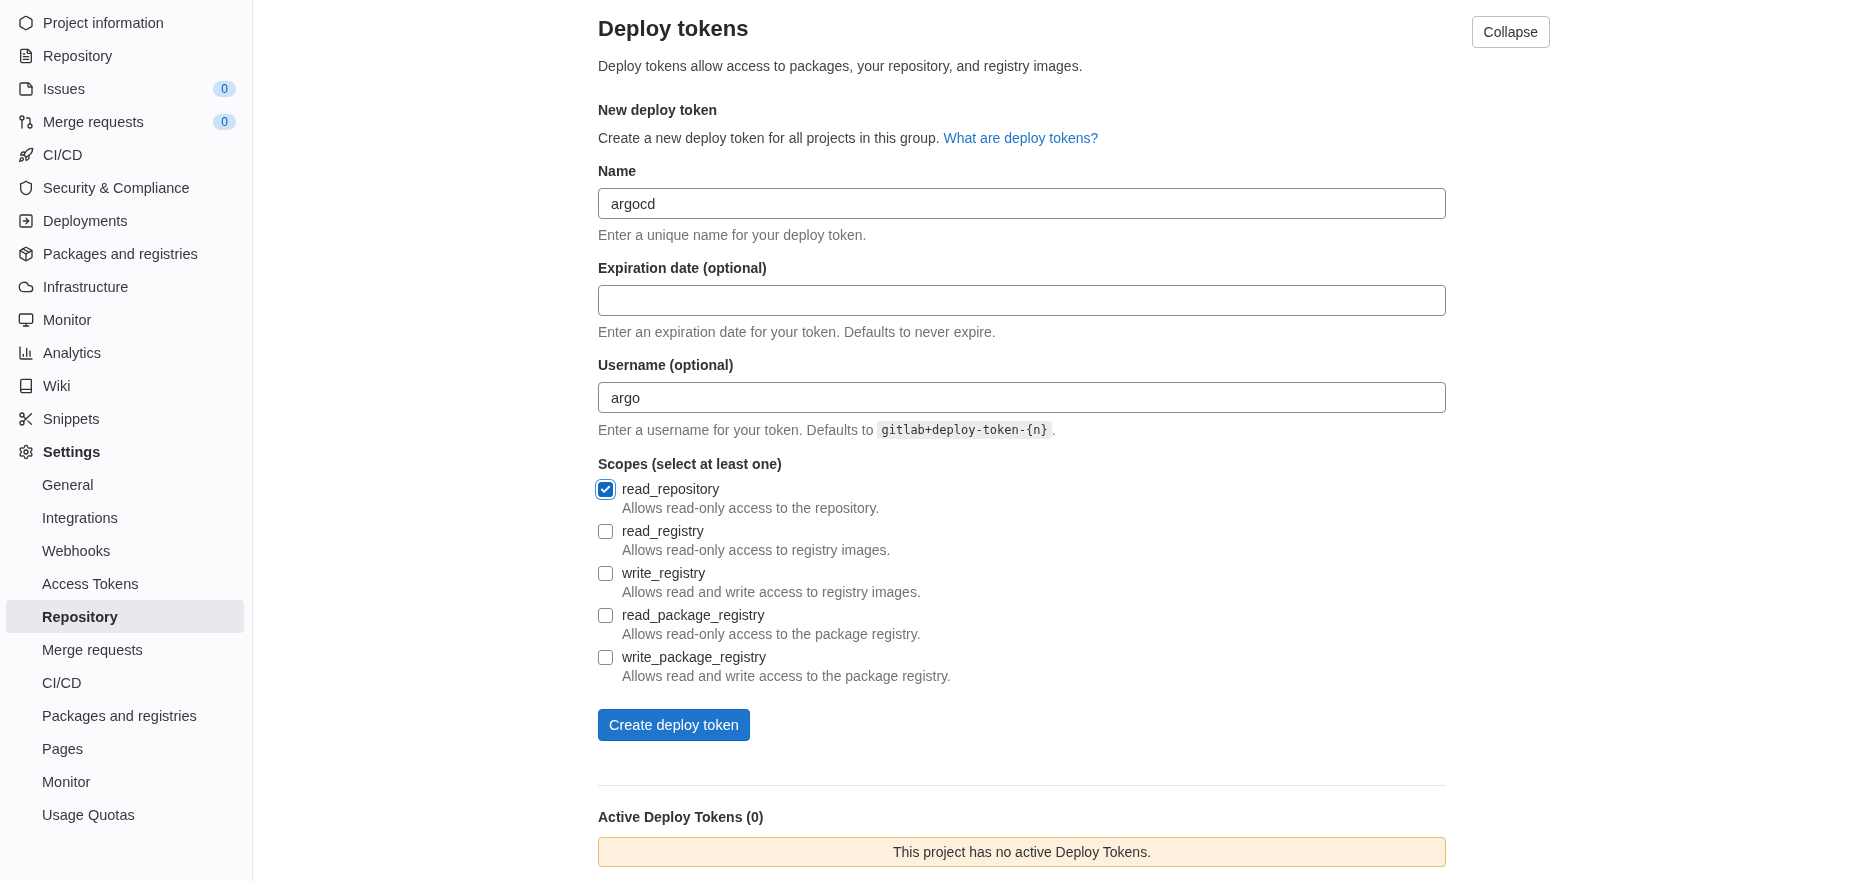 The image size is (1861, 881). What do you see at coordinates (1022, 300) in the screenshot?
I see `input-field` at bounding box center [1022, 300].